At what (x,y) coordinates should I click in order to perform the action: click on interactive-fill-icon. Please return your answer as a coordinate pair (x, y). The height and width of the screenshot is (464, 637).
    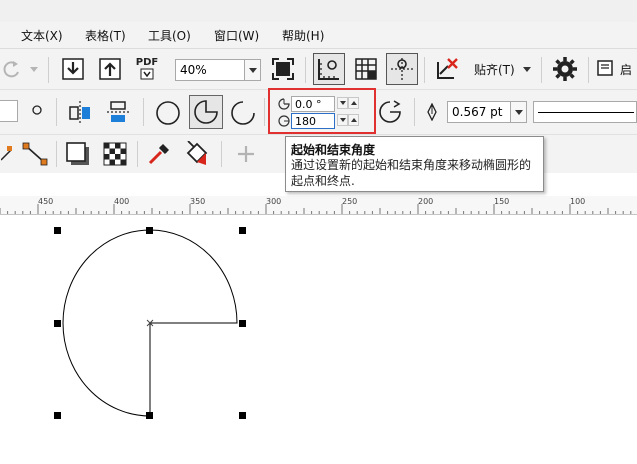
    Looking at the image, I should click on (198, 154).